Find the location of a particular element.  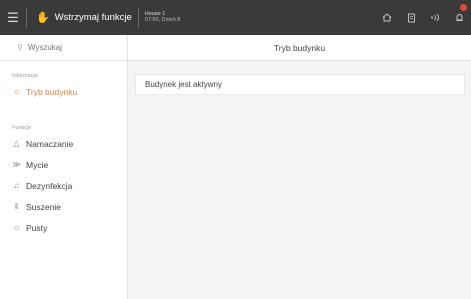

pause-hand-icon: ✋ is located at coordinates (43, 18).